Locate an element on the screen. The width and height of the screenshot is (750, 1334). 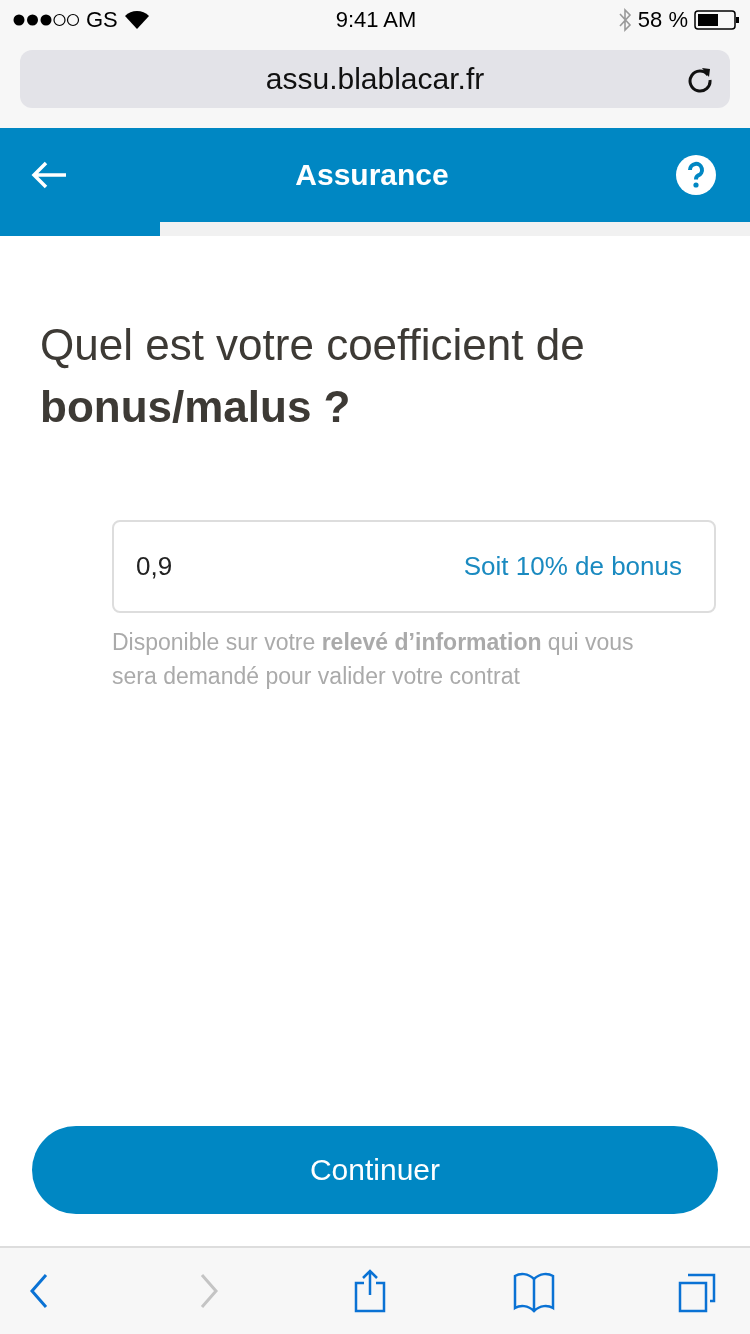
question-heading: Quel est votre coefficient de bonus/malus ? is located at coordinates (313, 376).